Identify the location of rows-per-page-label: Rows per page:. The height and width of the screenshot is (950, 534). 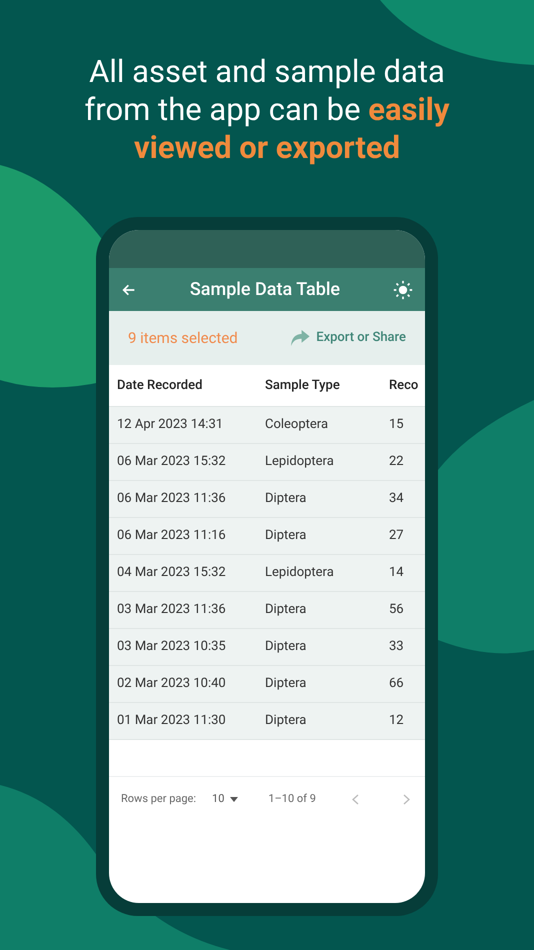
(158, 798).